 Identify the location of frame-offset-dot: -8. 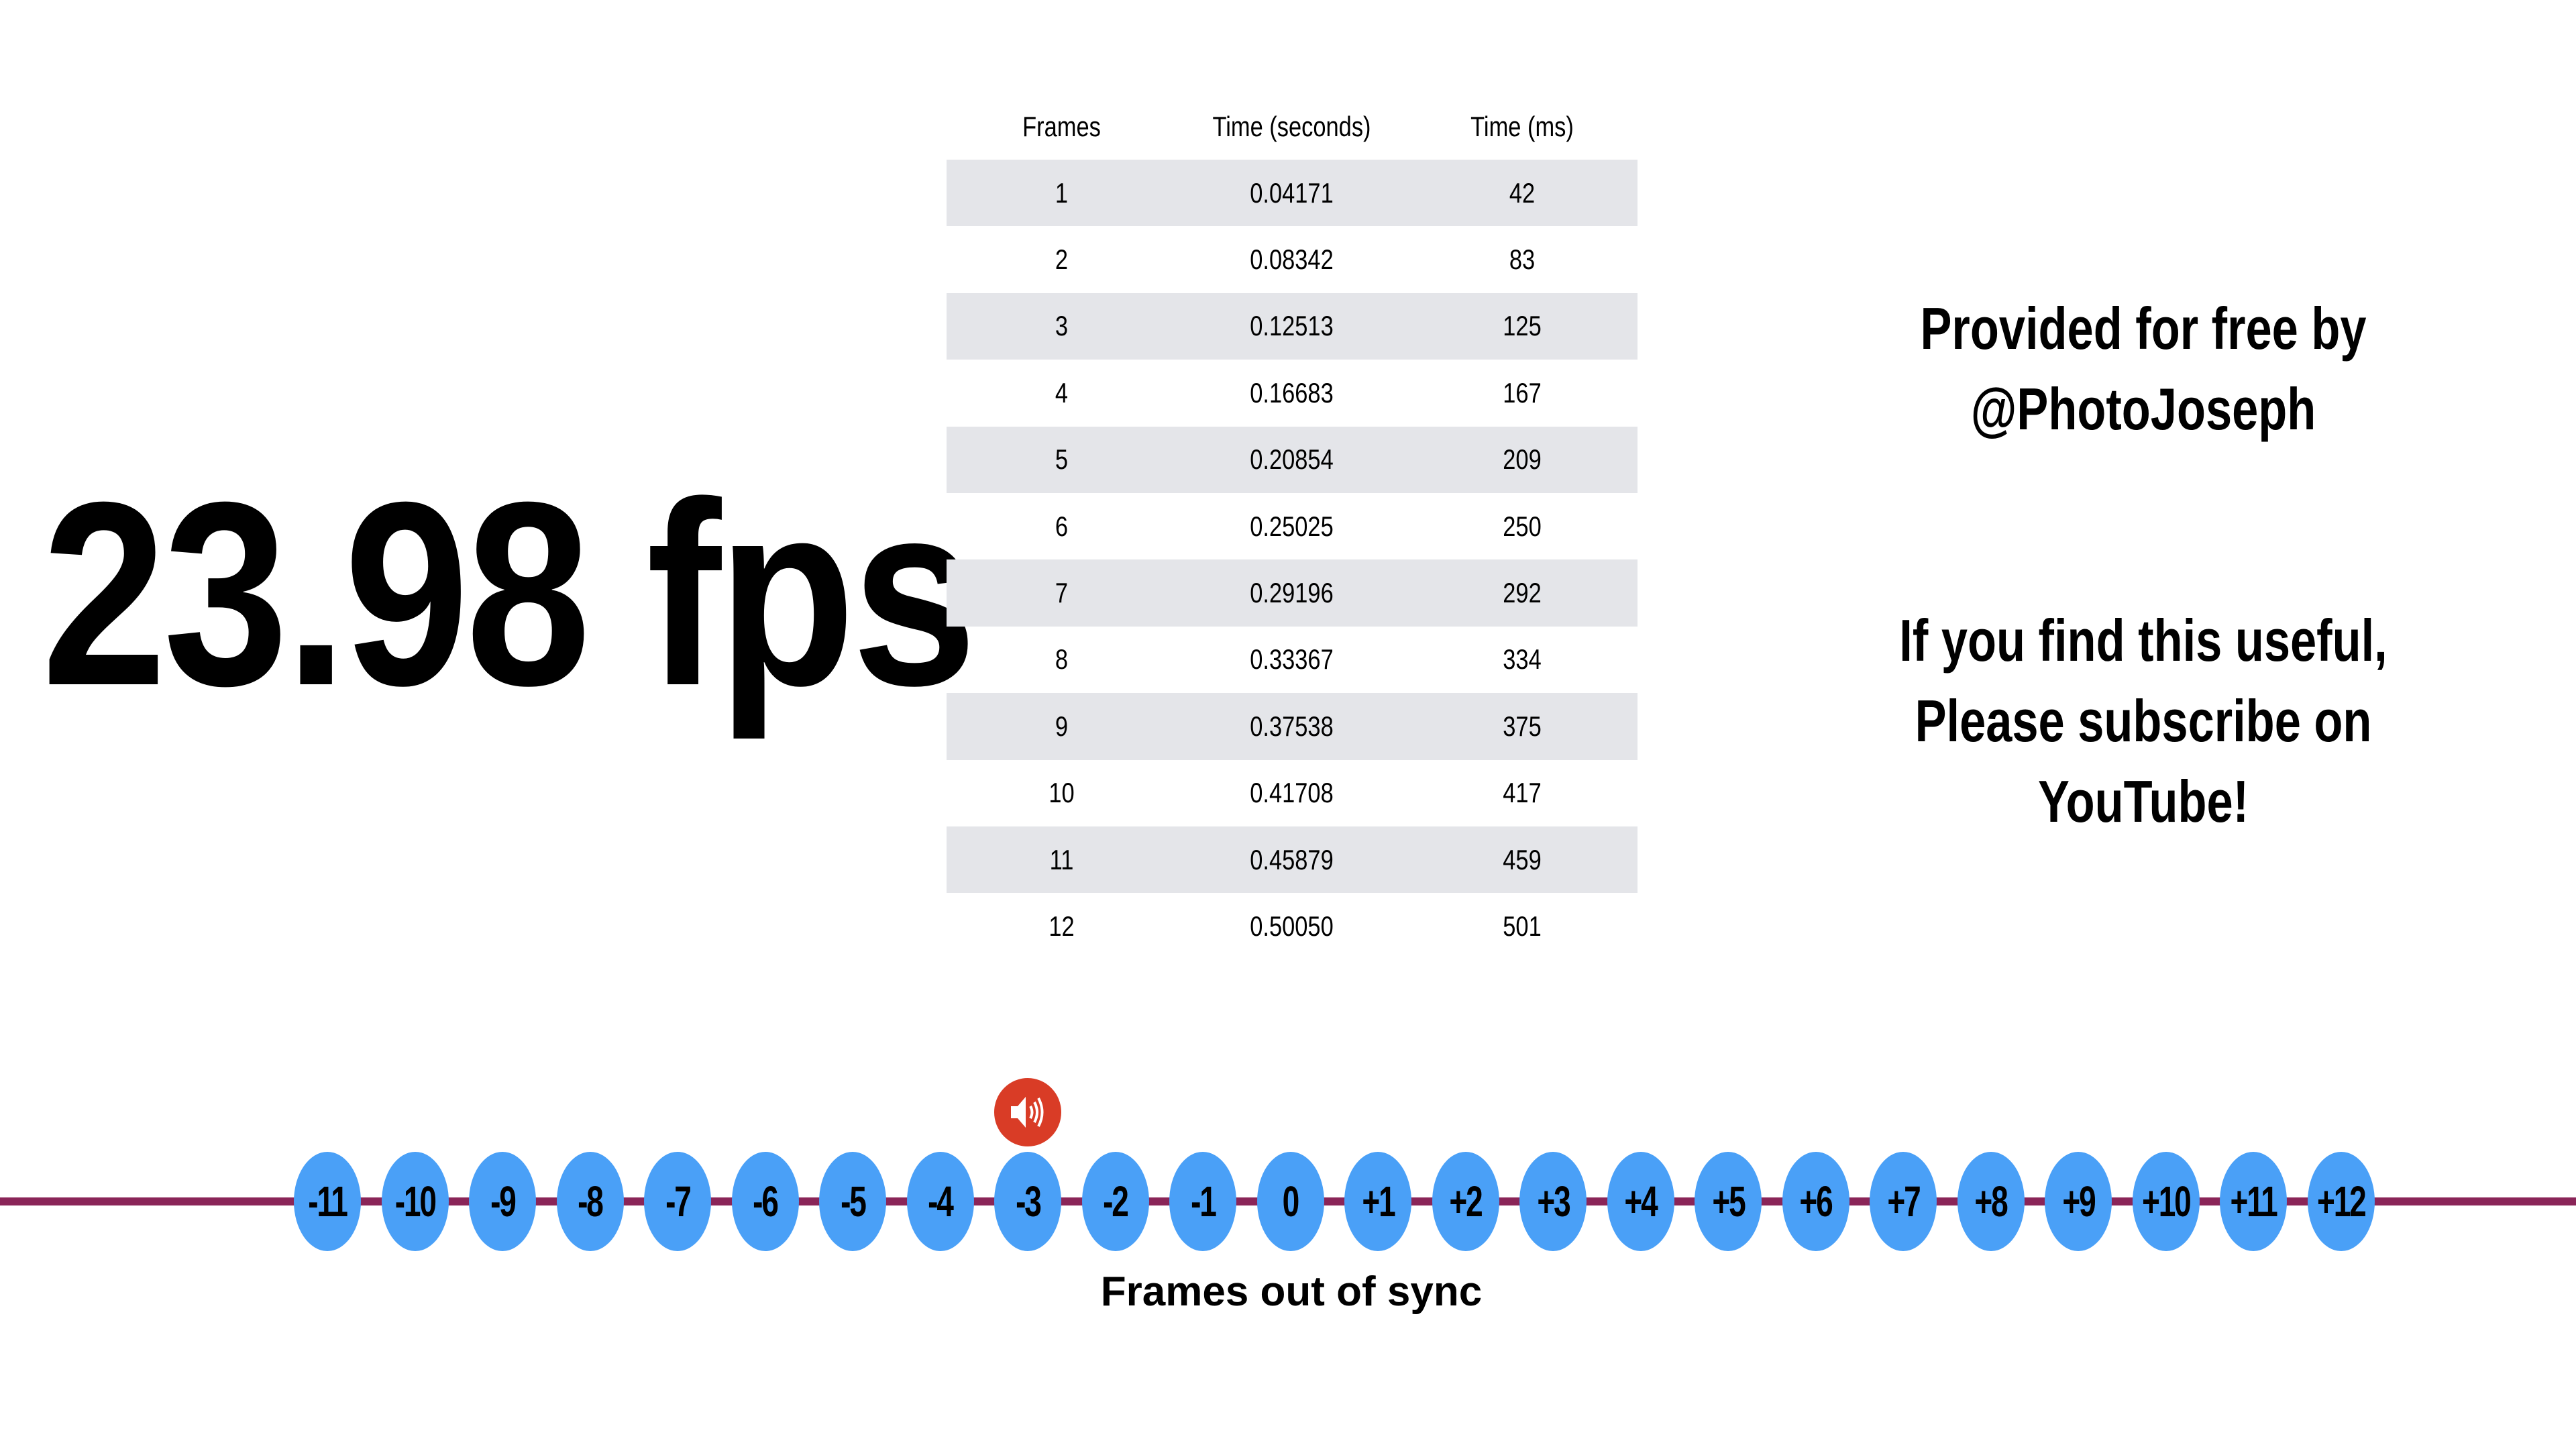
(590, 1201).